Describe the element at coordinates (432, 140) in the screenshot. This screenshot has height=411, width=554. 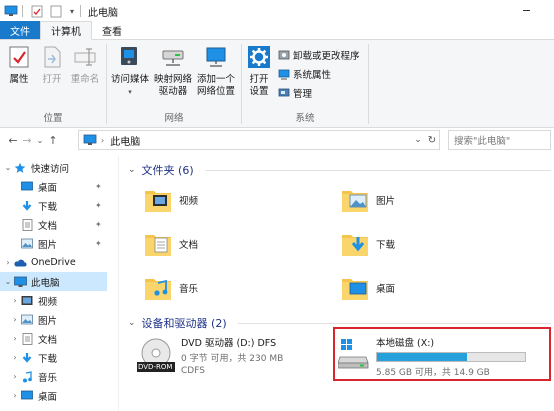
I see `refresh-icon: ↻` at that location.